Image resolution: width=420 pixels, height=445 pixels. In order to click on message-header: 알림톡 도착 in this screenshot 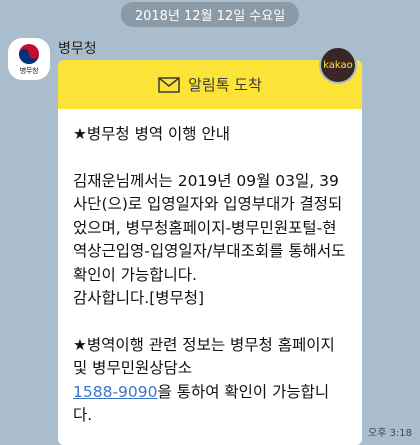, I will do `click(210, 84)`.